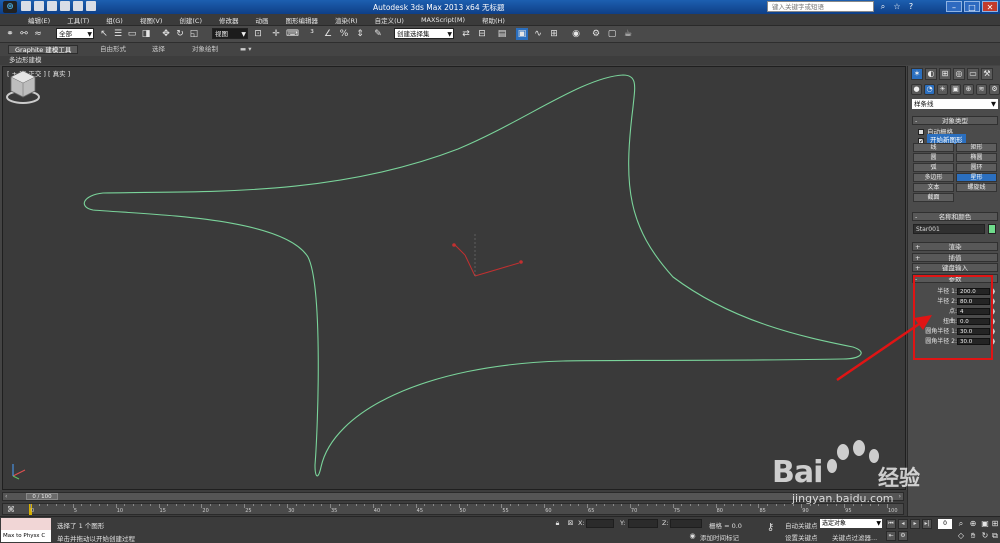 The width and height of the screenshot is (1000, 543). Describe the element at coordinates (39, 6) in the screenshot. I see `open-file-icon` at that location.